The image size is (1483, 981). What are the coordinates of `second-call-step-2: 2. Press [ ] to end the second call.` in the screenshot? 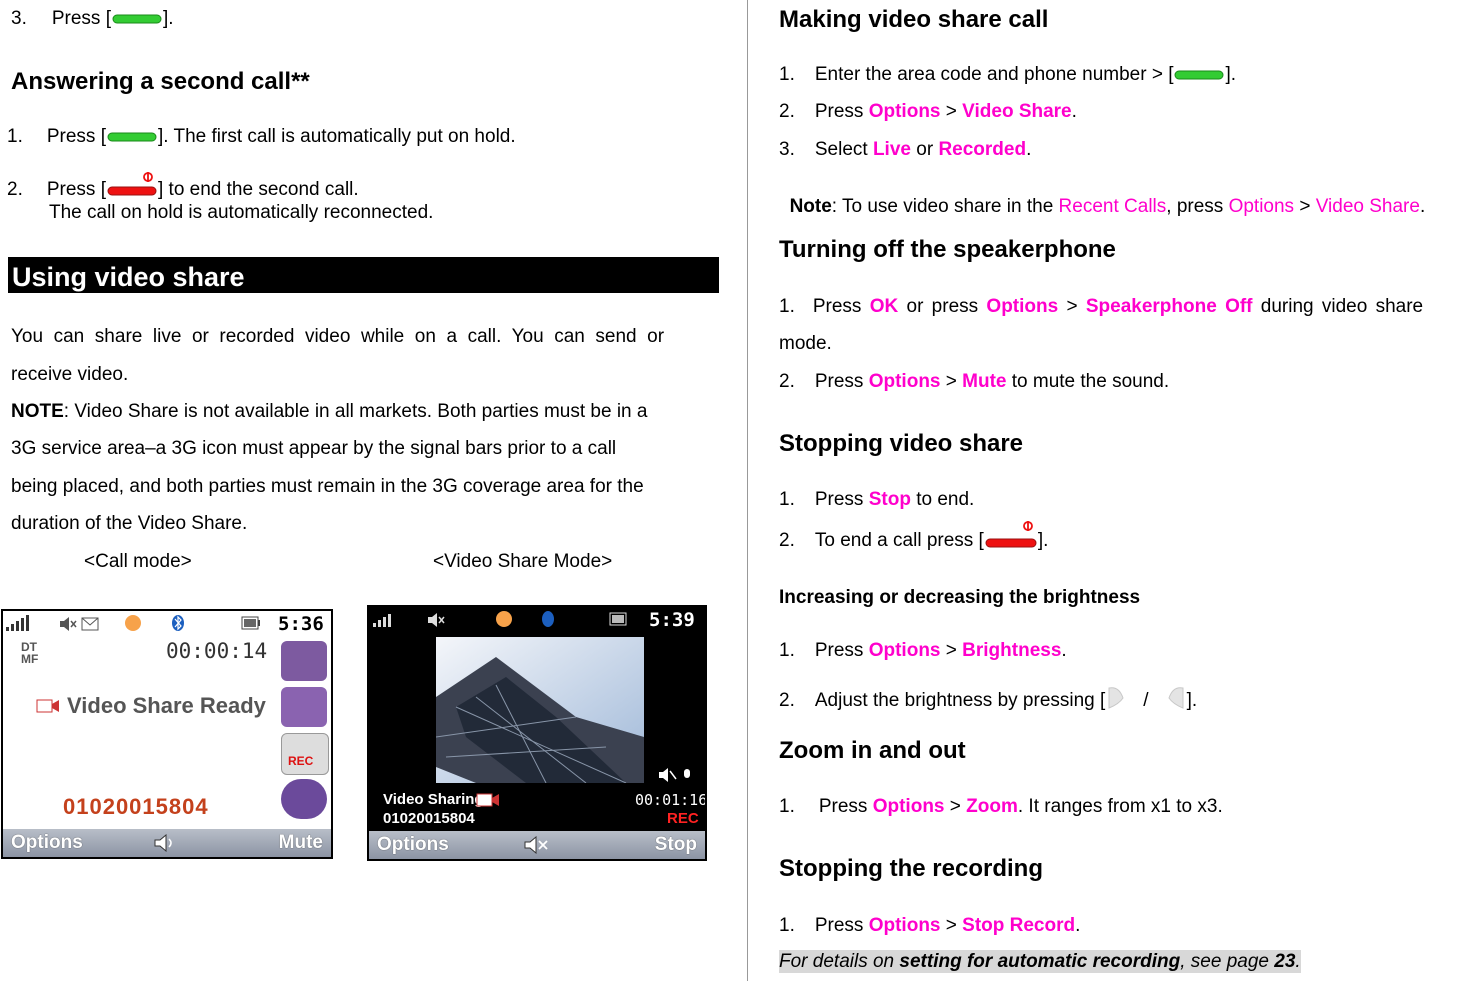 It's located at (183, 185).